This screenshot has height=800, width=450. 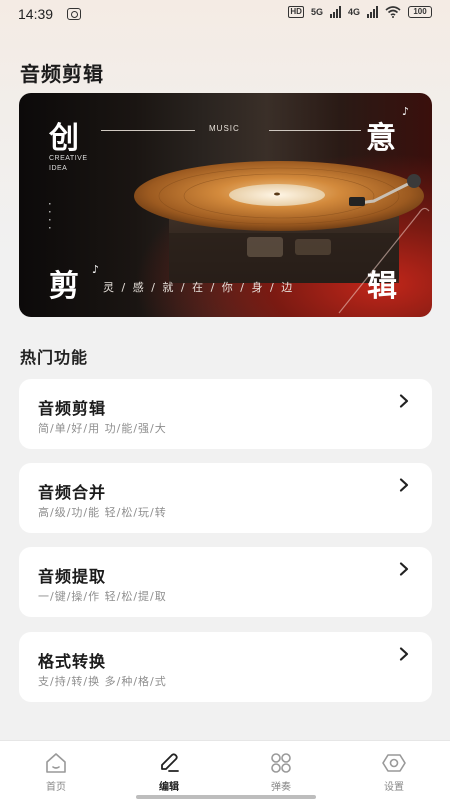 I want to click on nav-item-home: 首页, so click(x=56, y=771).